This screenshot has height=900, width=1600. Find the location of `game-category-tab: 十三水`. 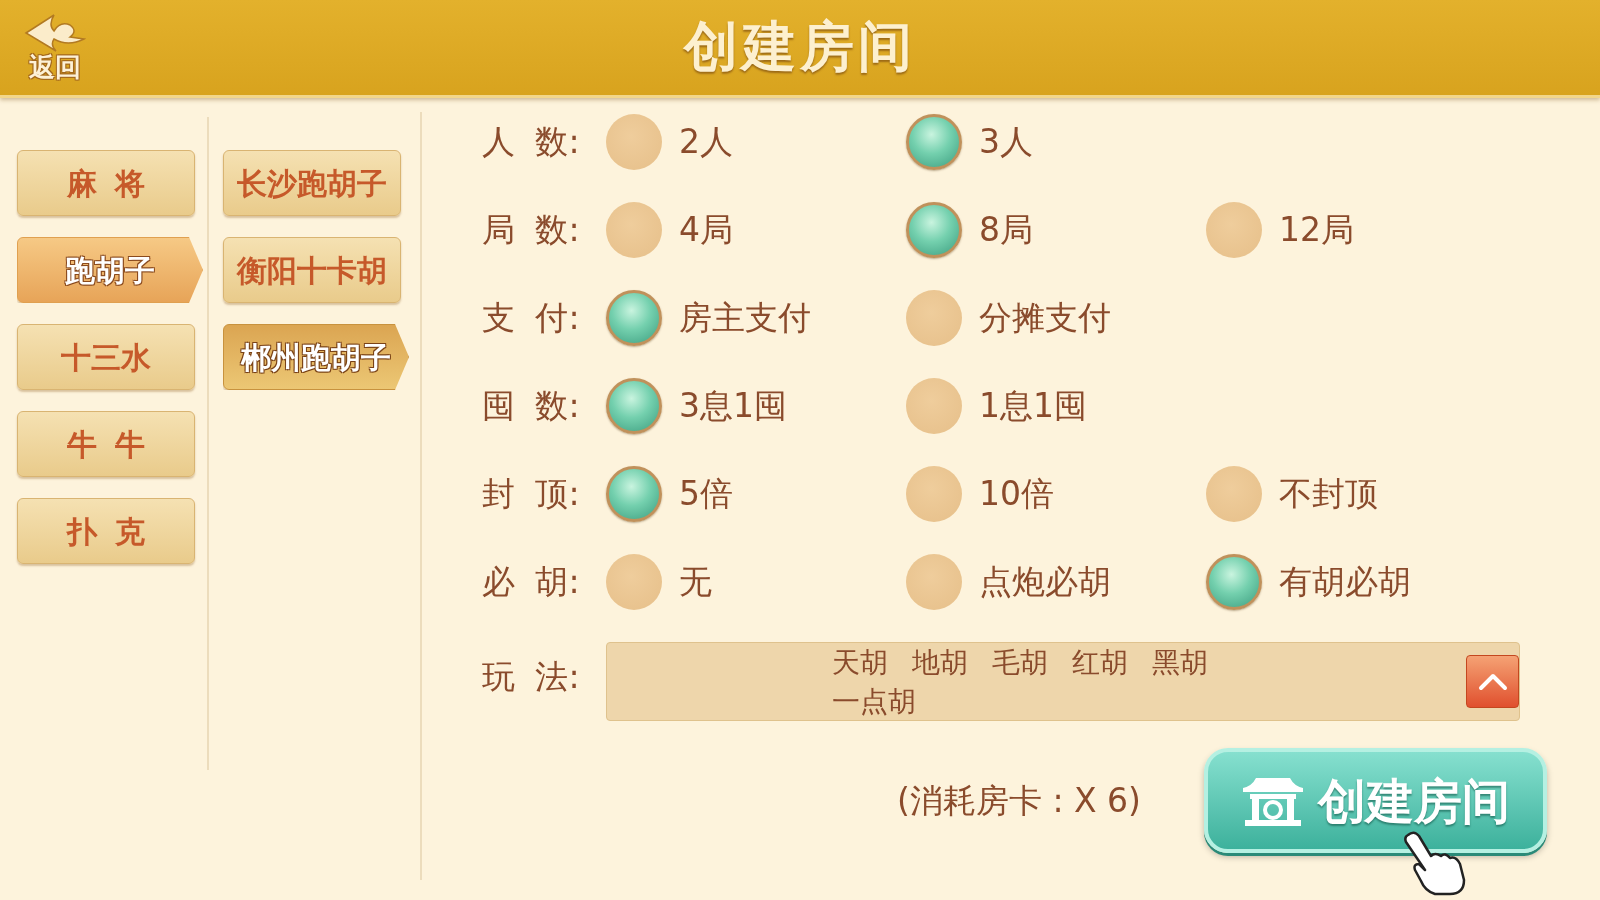

game-category-tab: 十三水 is located at coordinates (106, 357).